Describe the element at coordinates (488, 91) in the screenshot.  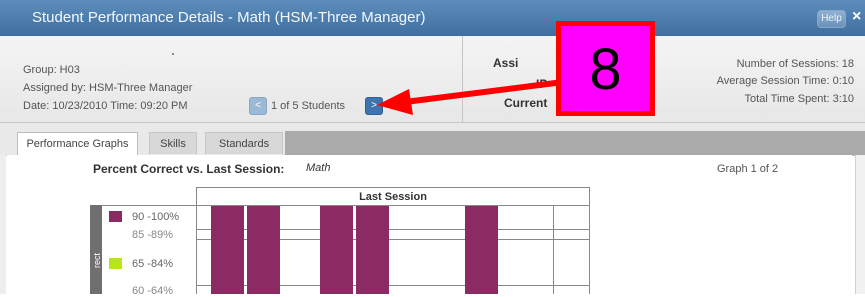
I see `arrow-shaft` at that location.